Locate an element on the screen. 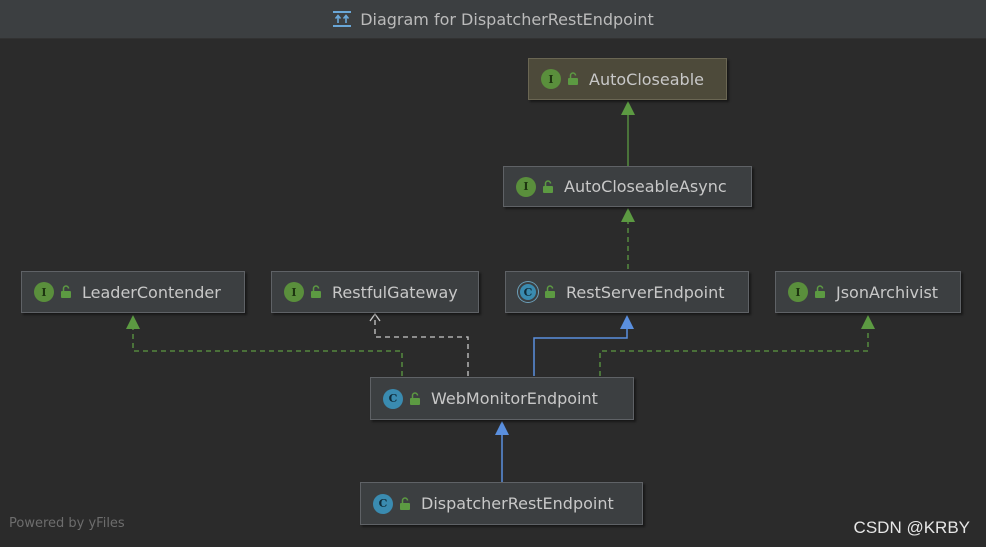 The width and height of the screenshot is (986, 547). node-label: JsonArchivist is located at coordinates (887, 292).